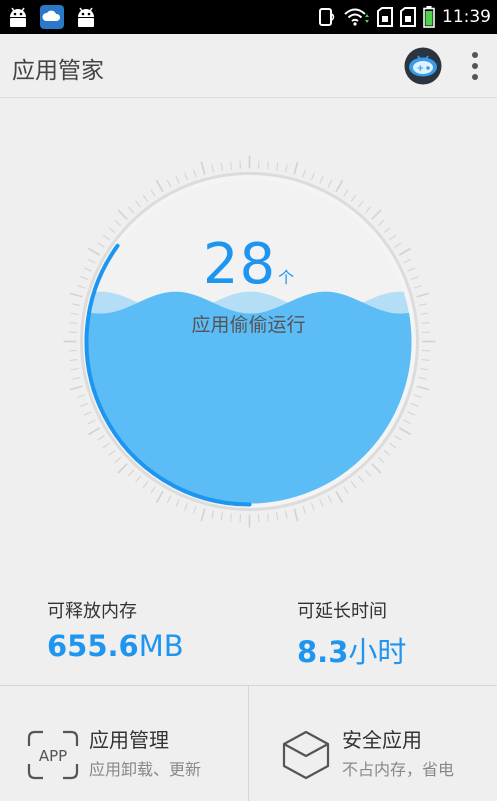 The width and height of the screenshot is (497, 801). Describe the element at coordinates (286, 277) in the screenshot. I see `running-count-unit: 个` at that location.